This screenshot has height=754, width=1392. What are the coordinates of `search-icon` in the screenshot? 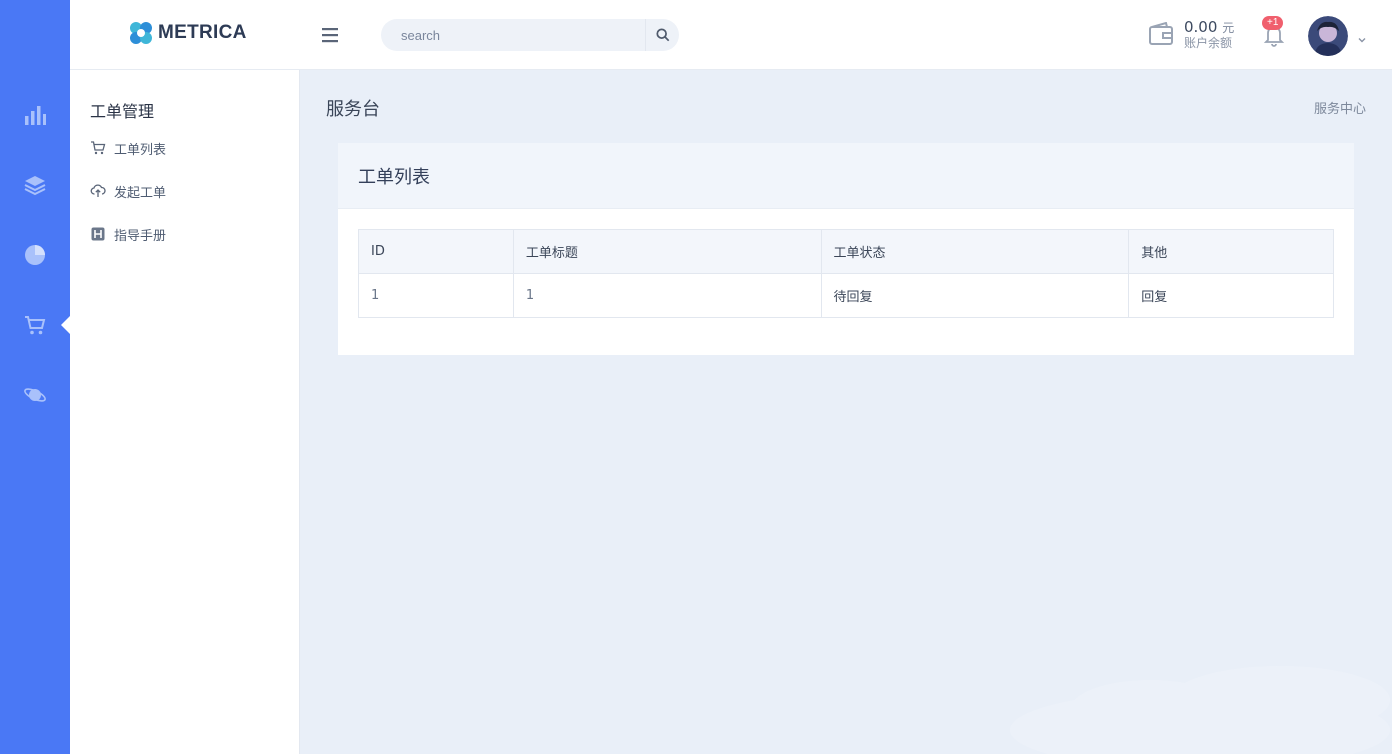 It's located at (662, 35).